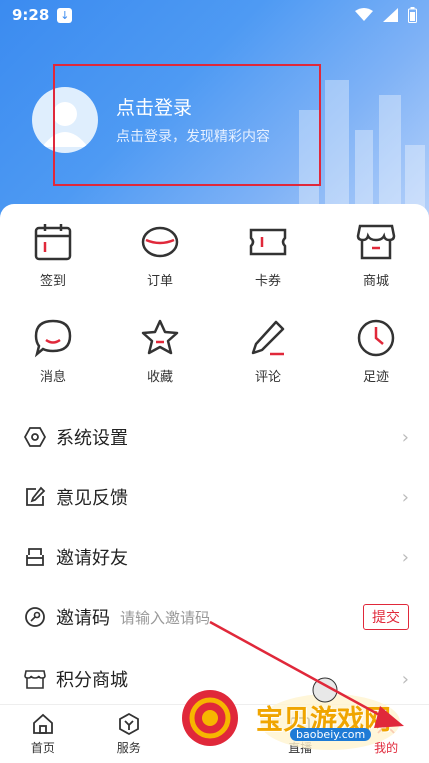 The width and height of the screenshot is (429, 763). I want to click on grid-item-history: 足迹, so click(376, 351).